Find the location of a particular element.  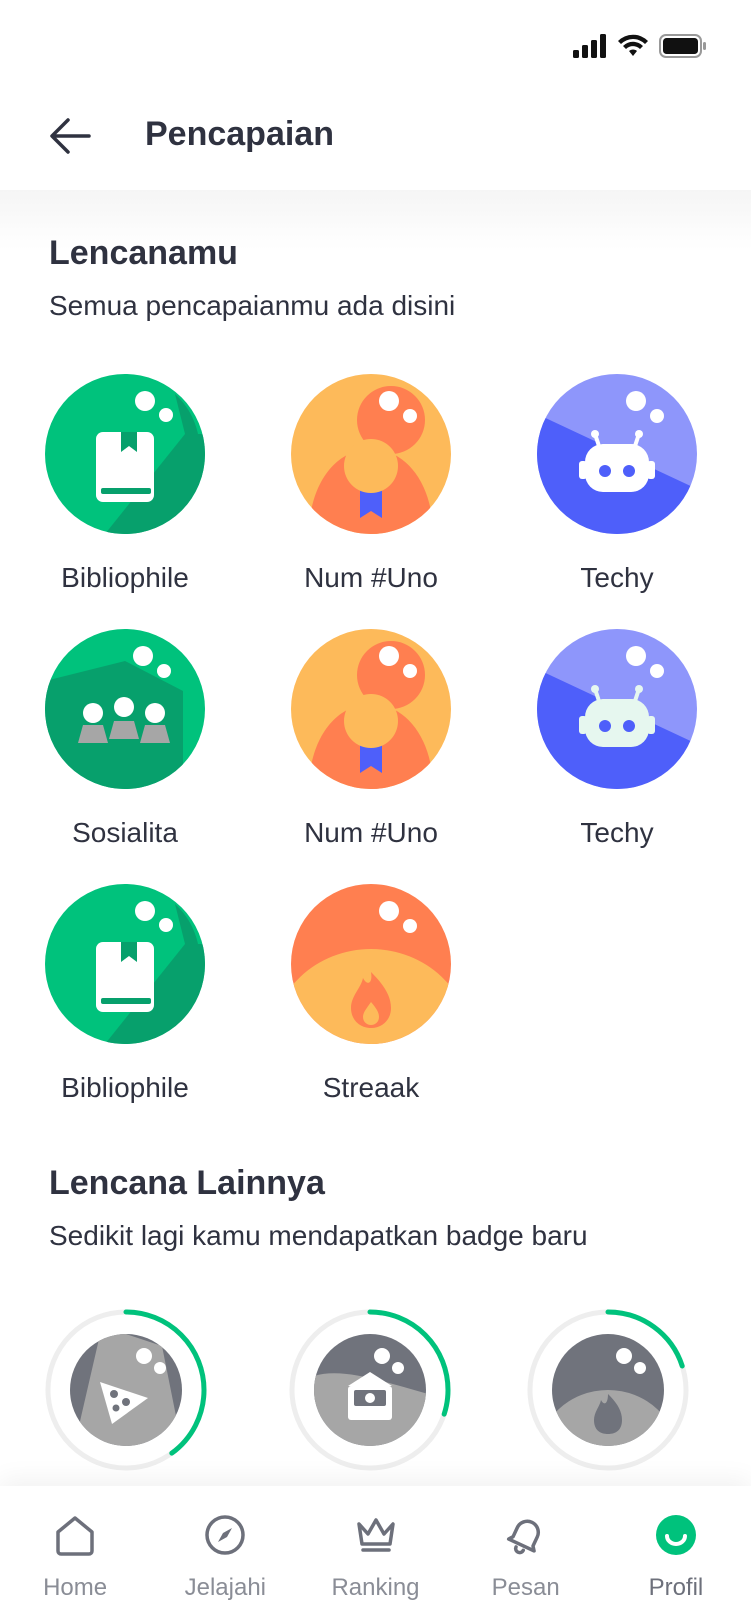

locked-badge-pizza is located at coordinates (126, 1390).